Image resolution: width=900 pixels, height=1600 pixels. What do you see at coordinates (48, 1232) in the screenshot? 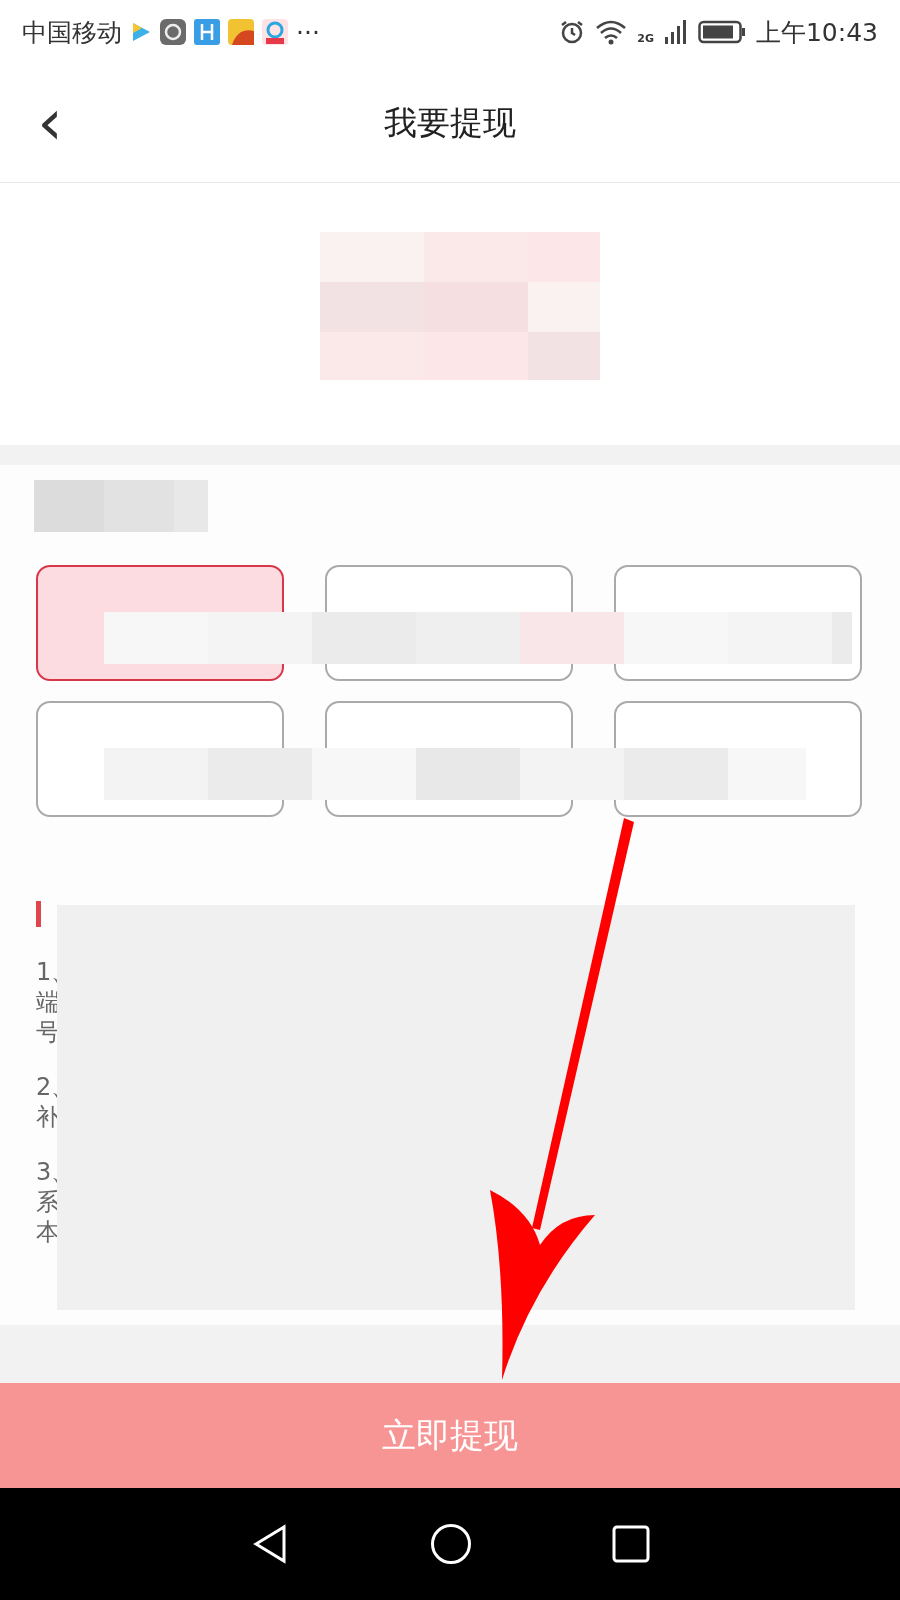
I see `note-text: 本` at bounding box center [48, 1232].